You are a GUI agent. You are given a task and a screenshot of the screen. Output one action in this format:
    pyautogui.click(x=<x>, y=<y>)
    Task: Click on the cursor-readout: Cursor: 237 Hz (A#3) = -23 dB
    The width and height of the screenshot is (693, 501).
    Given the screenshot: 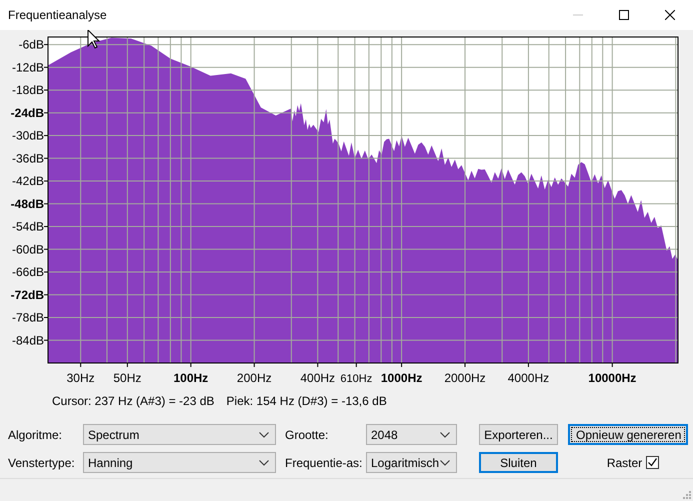 What is the action you would take?
    pyautogui.click(x=133, y=401)
    